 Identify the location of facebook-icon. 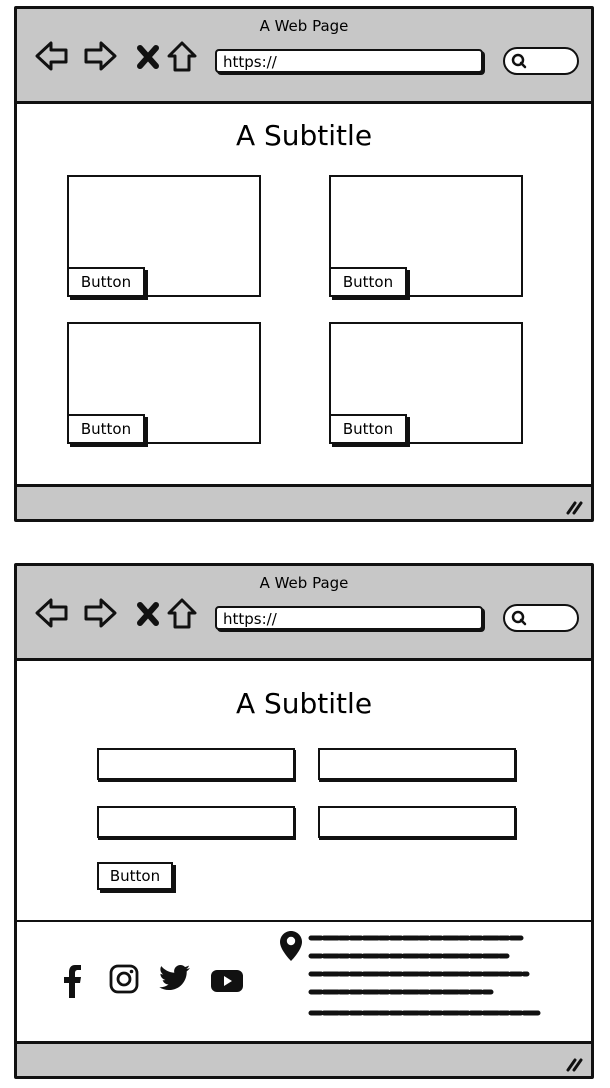
(72, 981).